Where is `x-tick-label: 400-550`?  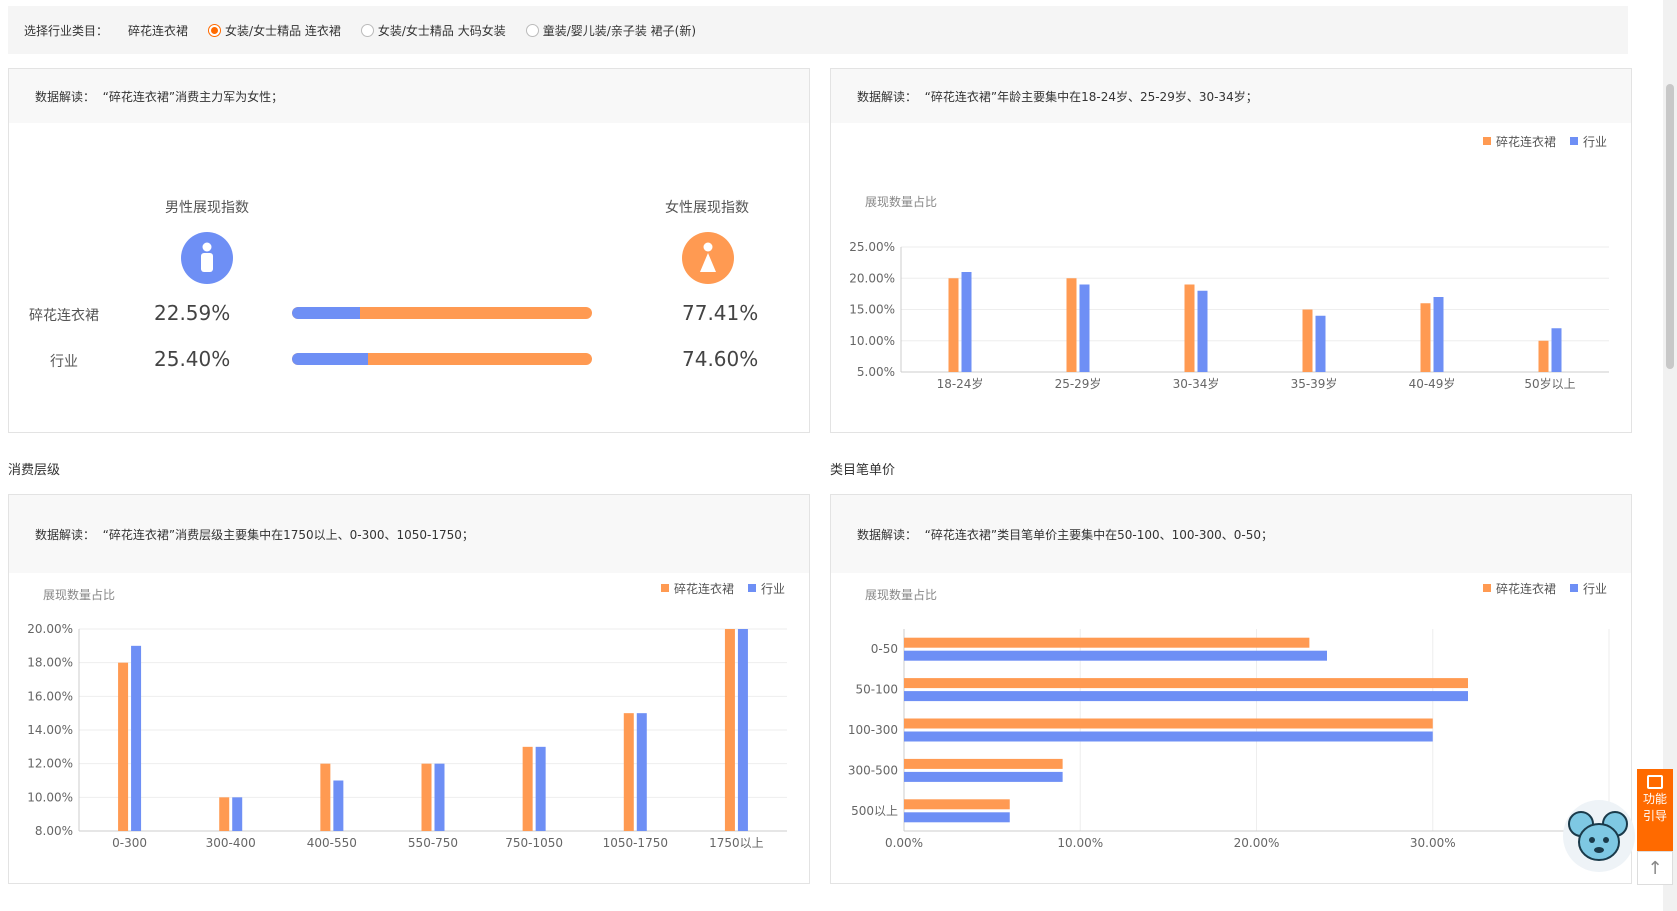 x-tick-label: 400-550 is located at coordinates (332, 843).